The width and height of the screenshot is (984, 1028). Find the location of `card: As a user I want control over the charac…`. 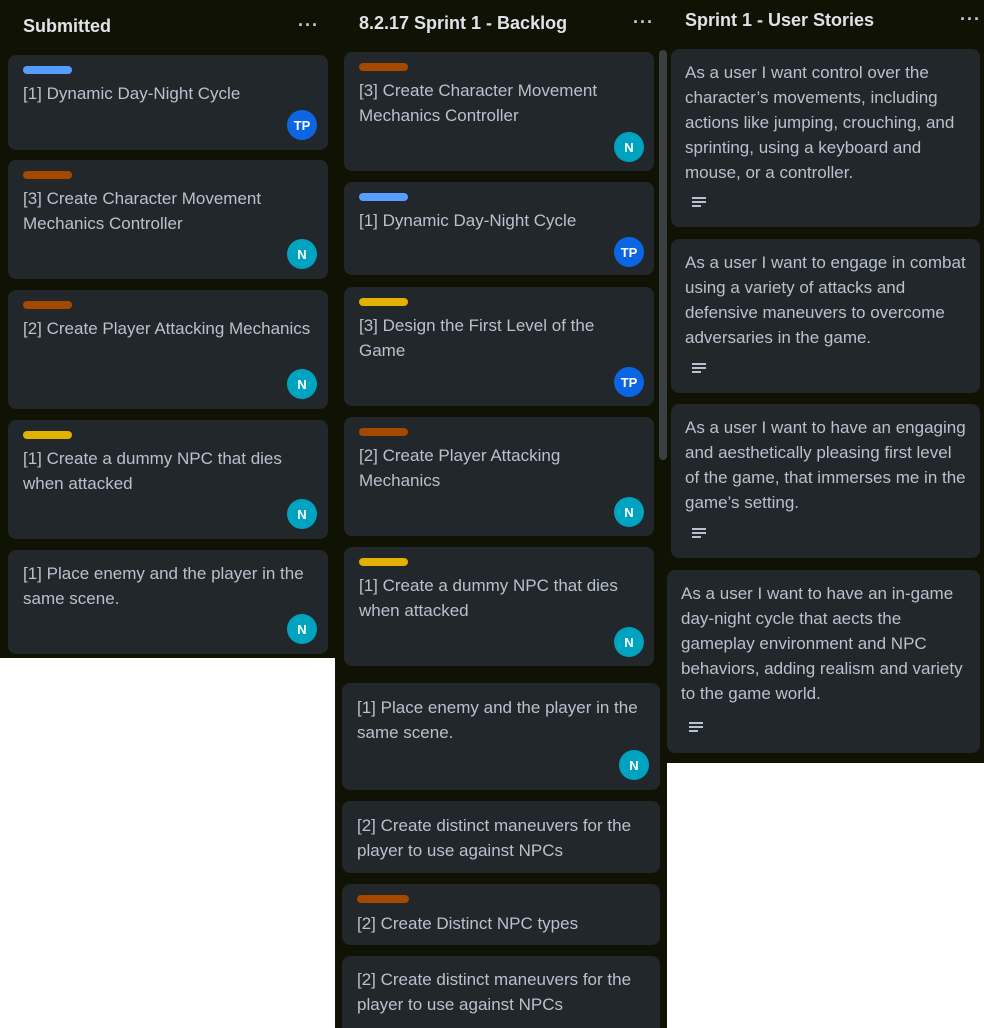

card: As a user I want control over the charac… is located at coordinates (825, 138).